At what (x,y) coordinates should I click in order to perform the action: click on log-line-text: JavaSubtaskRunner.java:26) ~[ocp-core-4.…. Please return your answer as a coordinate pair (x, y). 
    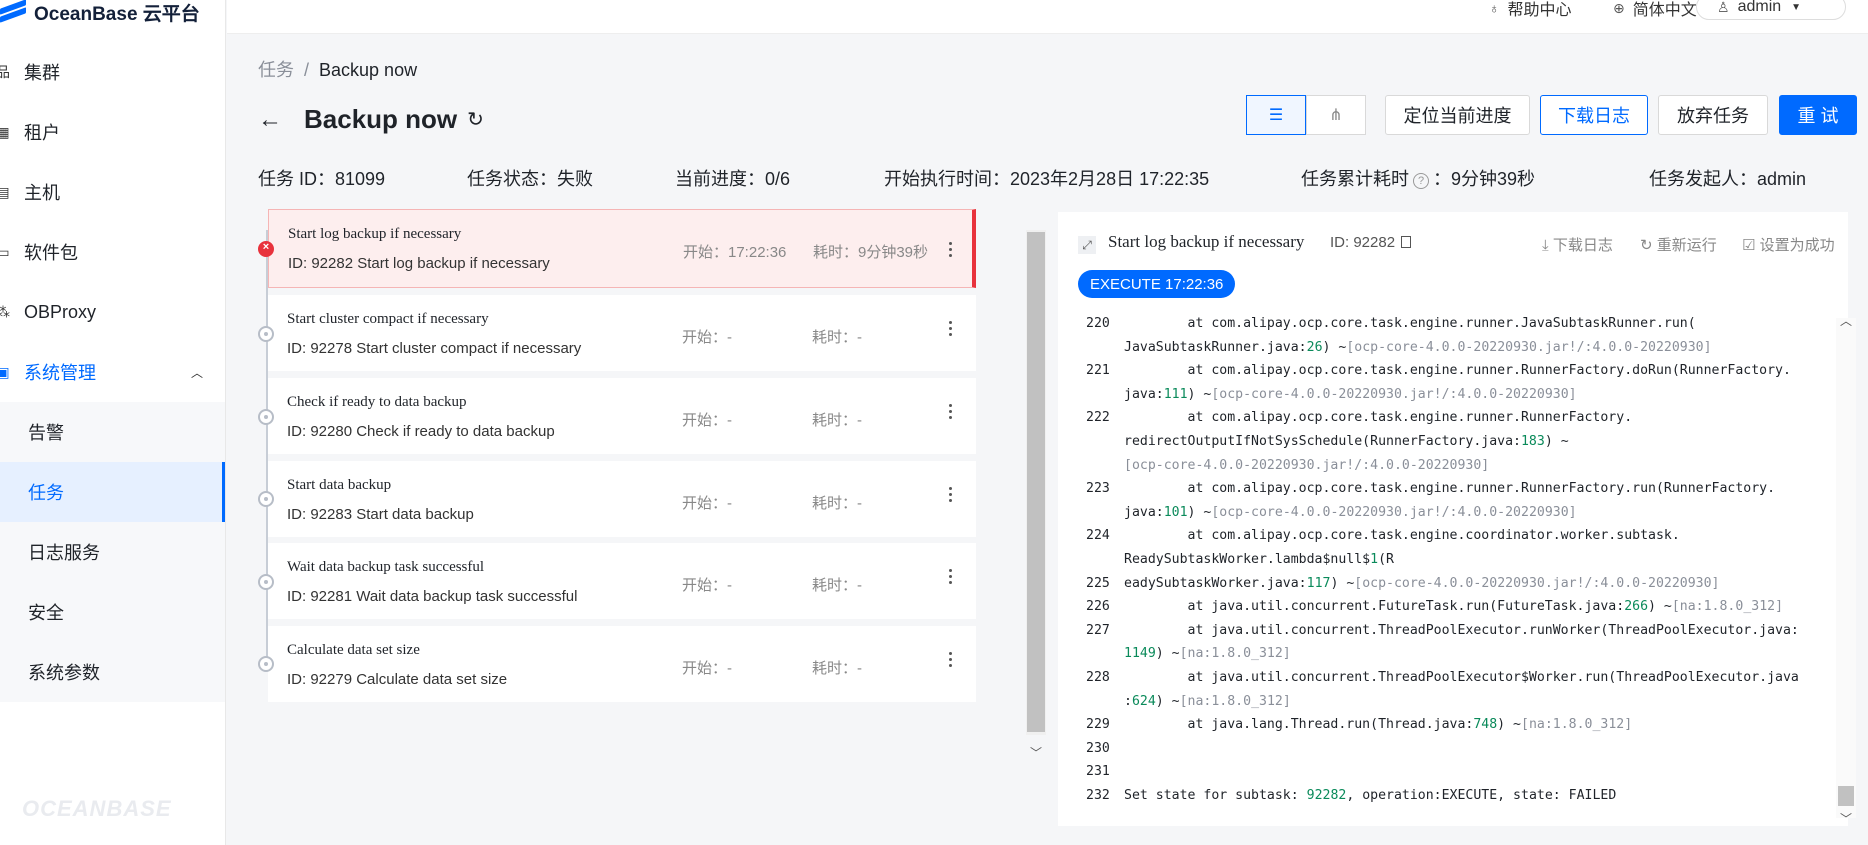
    Looking at the image, I should click on (1418, 347).